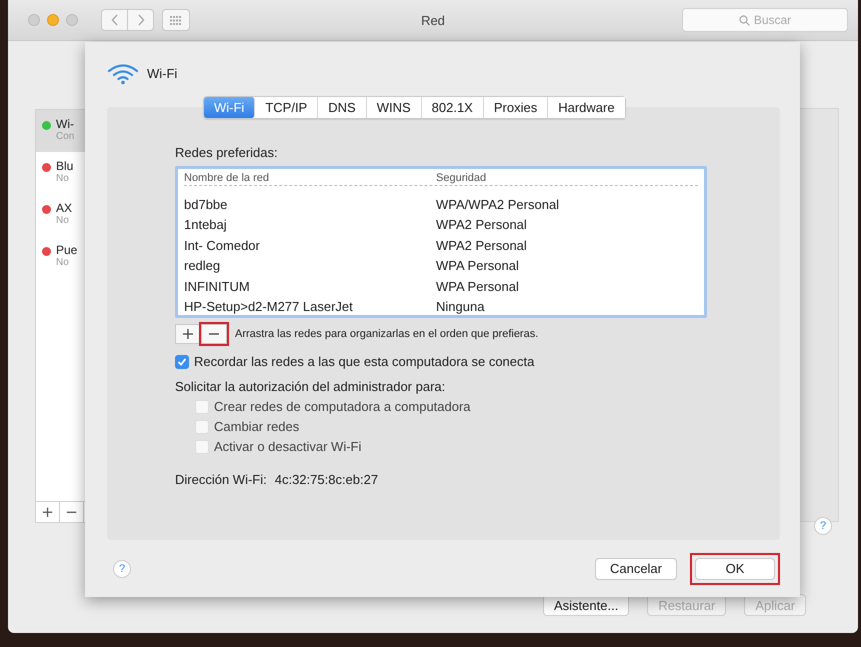 This screenshot has width=861, height=647. What do you see at coordinates (386, 334) in the screenshot?
I see `hint-text: Arrastra las redes para organizarlas en el orden que prefieras.` at bounding box center [386, 334].